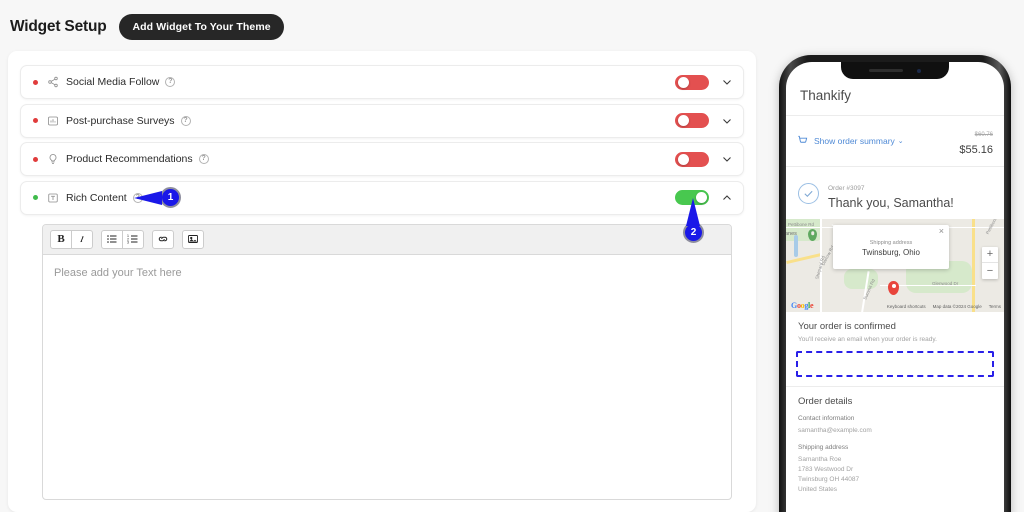  I want to click on contact-information-label: Contact information, so click(826, 418).